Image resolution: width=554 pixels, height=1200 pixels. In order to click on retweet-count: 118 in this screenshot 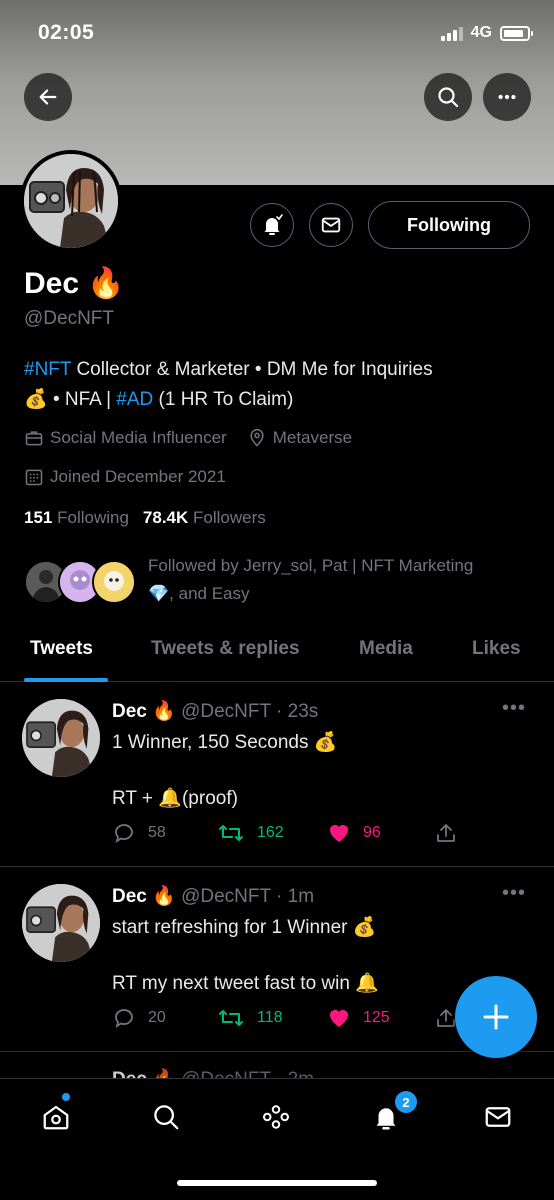, I will do `click(270, 1017)`.